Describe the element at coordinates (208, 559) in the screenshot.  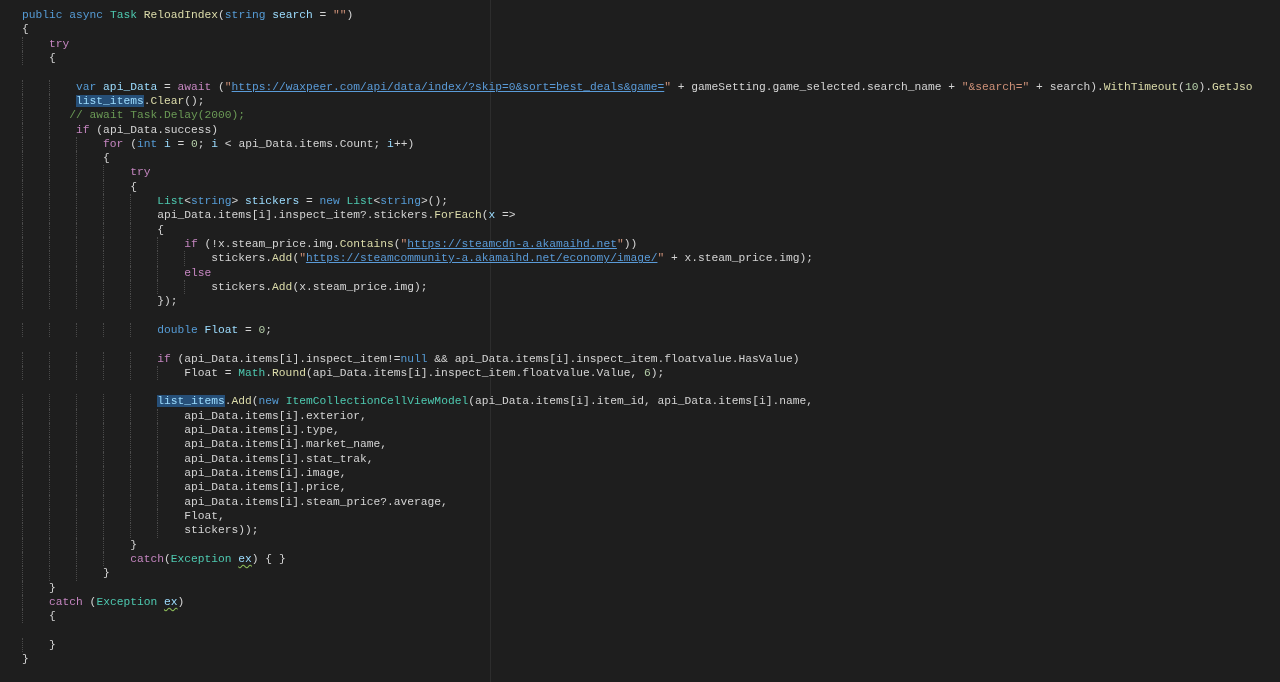
I see `code-line: catch(Exception ex) { }` at that location.